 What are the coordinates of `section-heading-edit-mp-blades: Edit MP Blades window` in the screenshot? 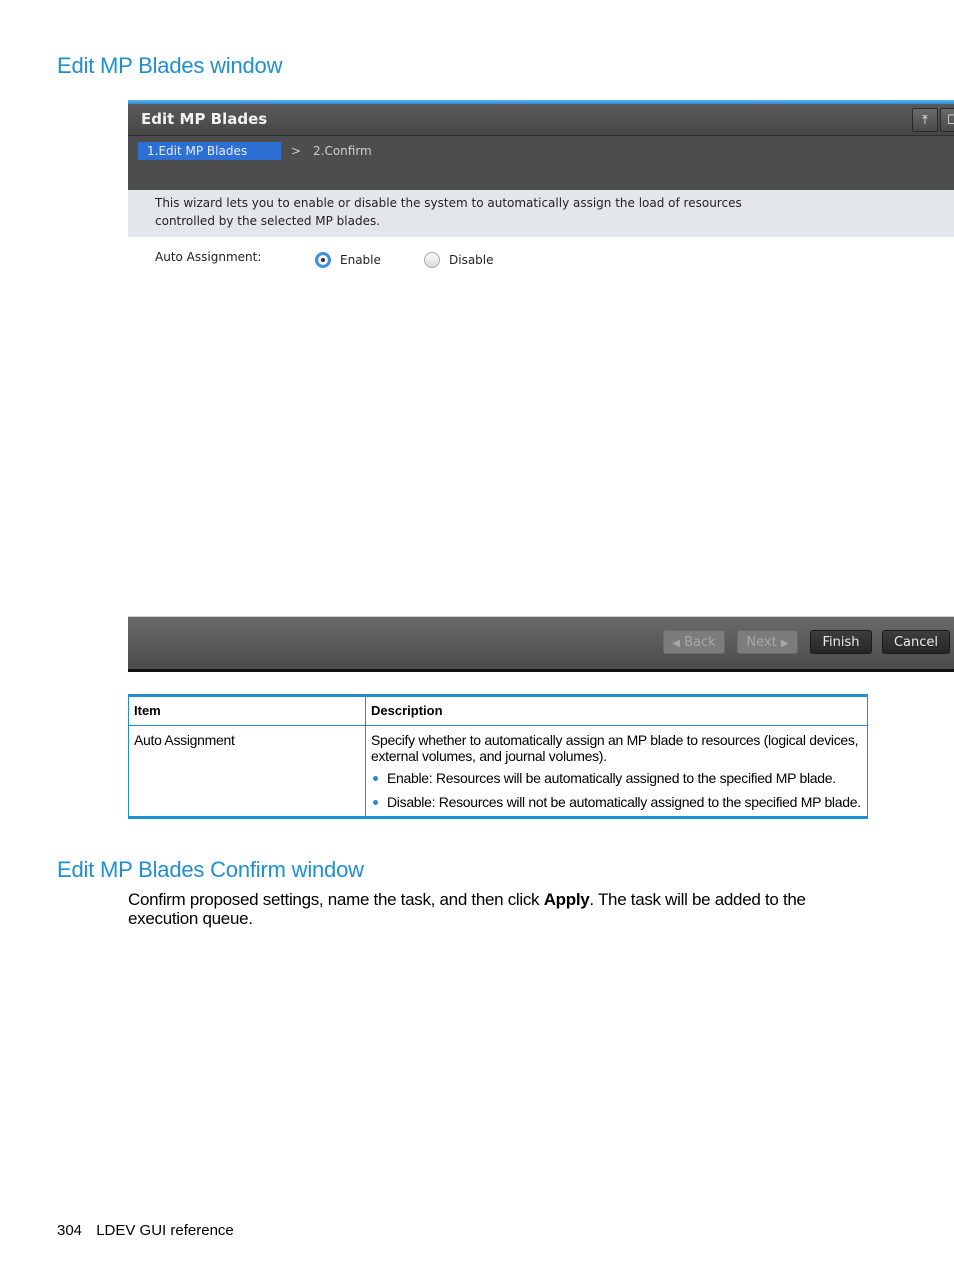 It's located at (170, 65).